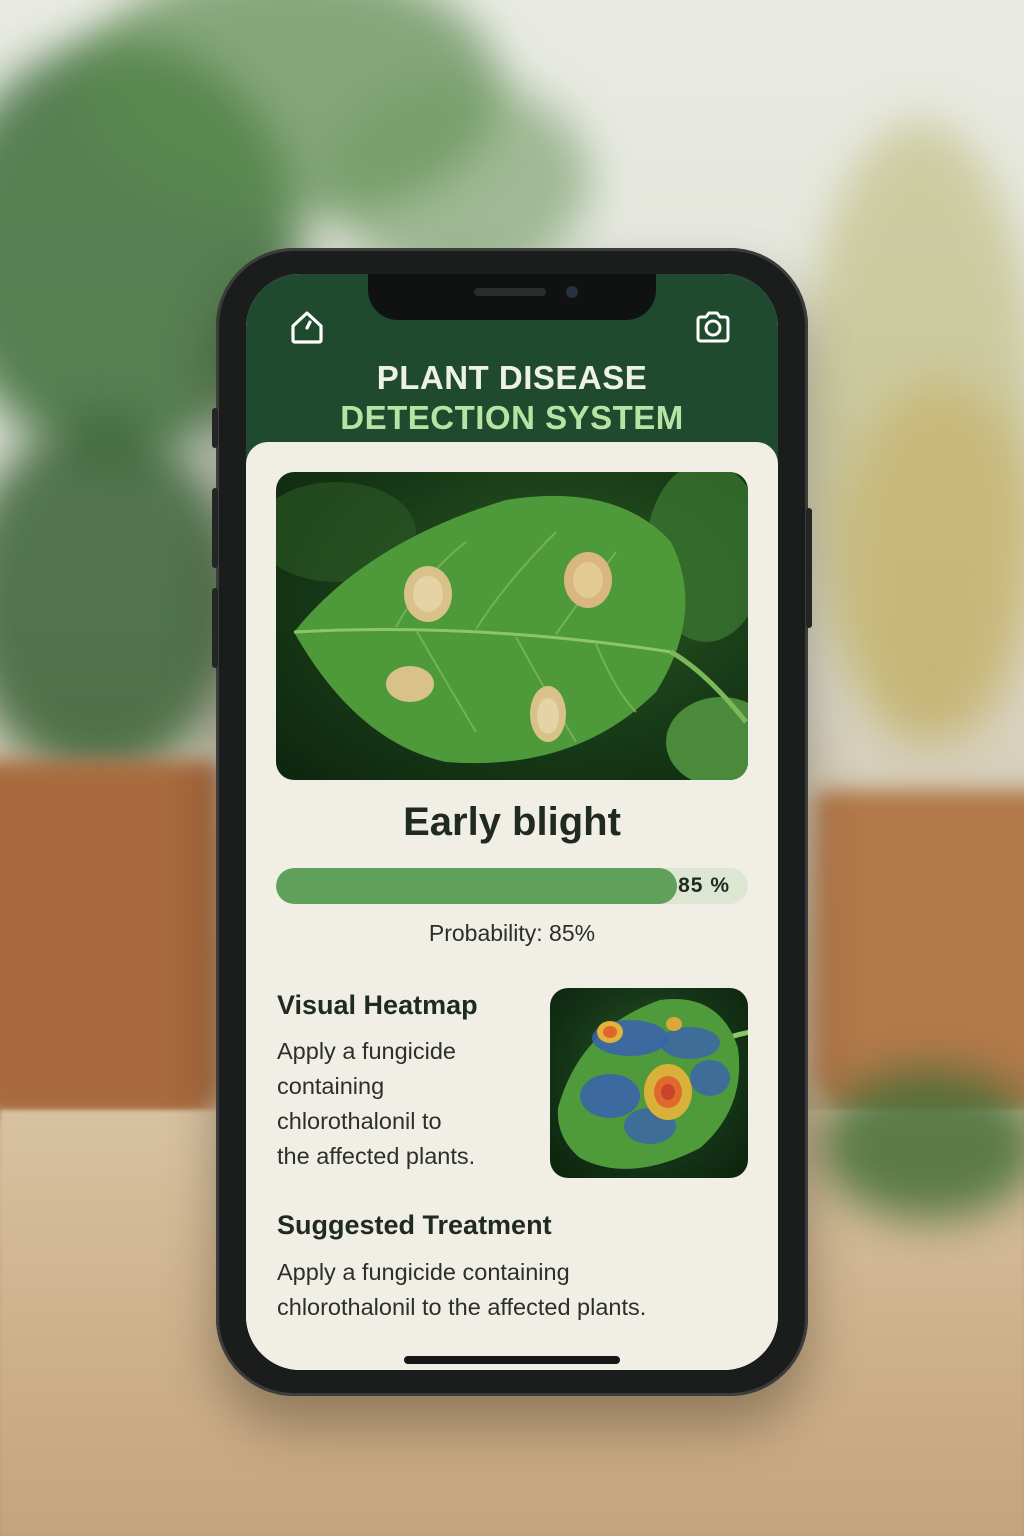 This screenshot has height=1536, width=1024. What do you see at coordinates (512, 933) in the screenshot?
I see `probability-label: Probability: 85%` at bounding box center [512, 933].